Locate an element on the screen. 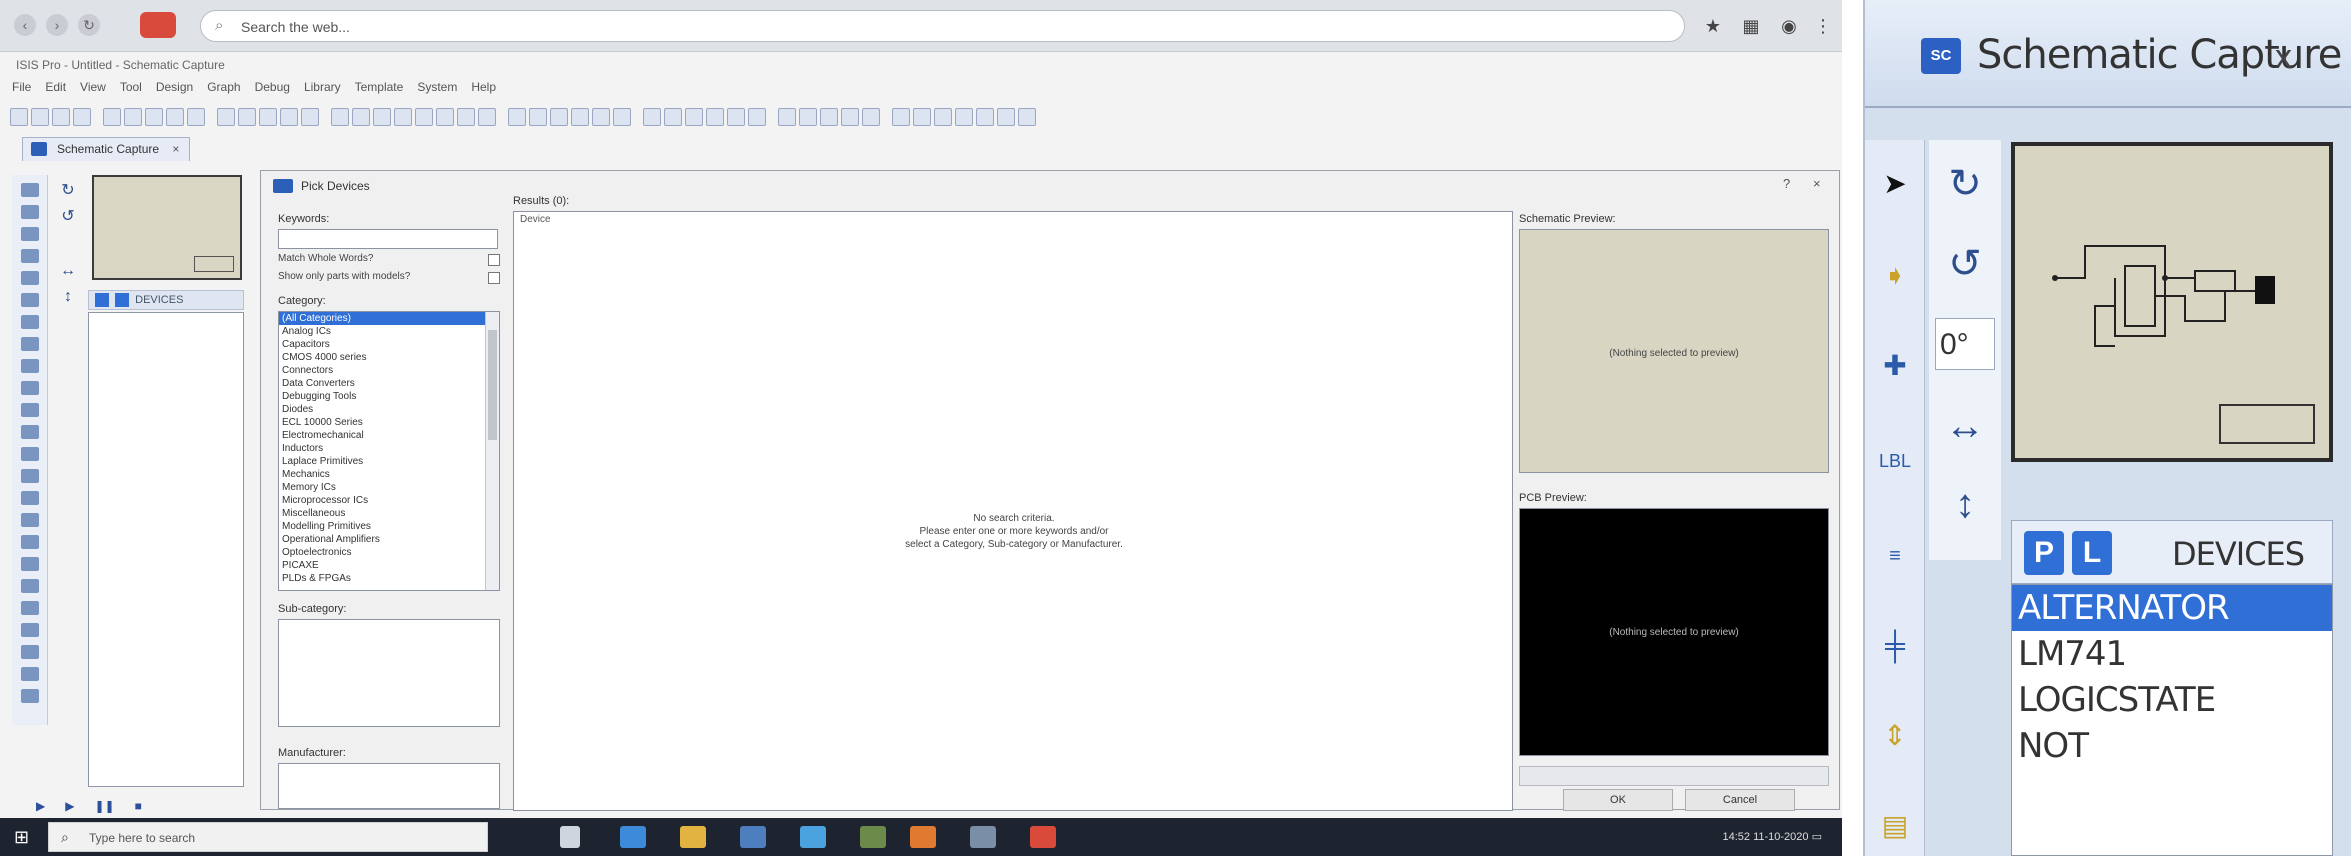 The width and height of the screenshot is (2351, 856). bus-icon is located at coordinates (30, 300).